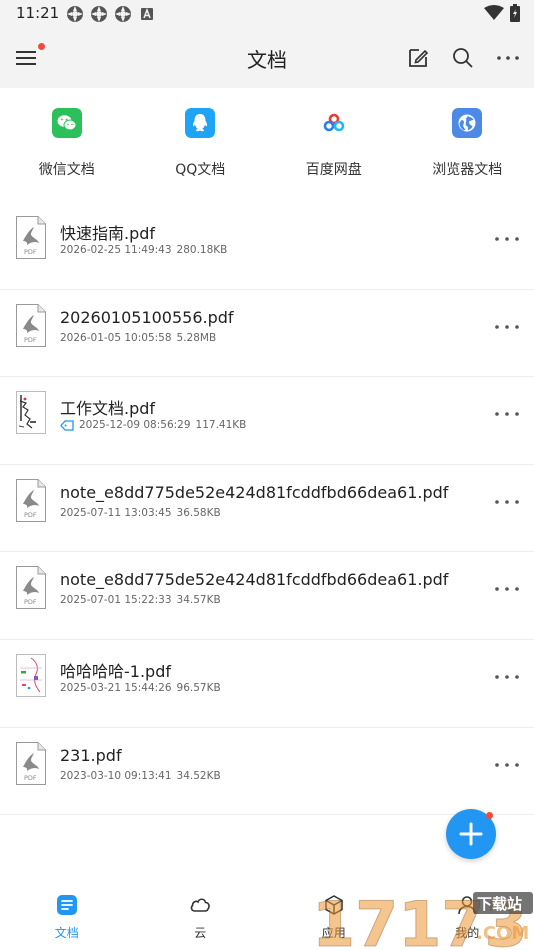 The width and height of the screenshot is (534, 950). What do you see at coordinates (467, 143) in the screenshot?
I see `source-browser: 浏览器文档` at bounding box center [467, 143].